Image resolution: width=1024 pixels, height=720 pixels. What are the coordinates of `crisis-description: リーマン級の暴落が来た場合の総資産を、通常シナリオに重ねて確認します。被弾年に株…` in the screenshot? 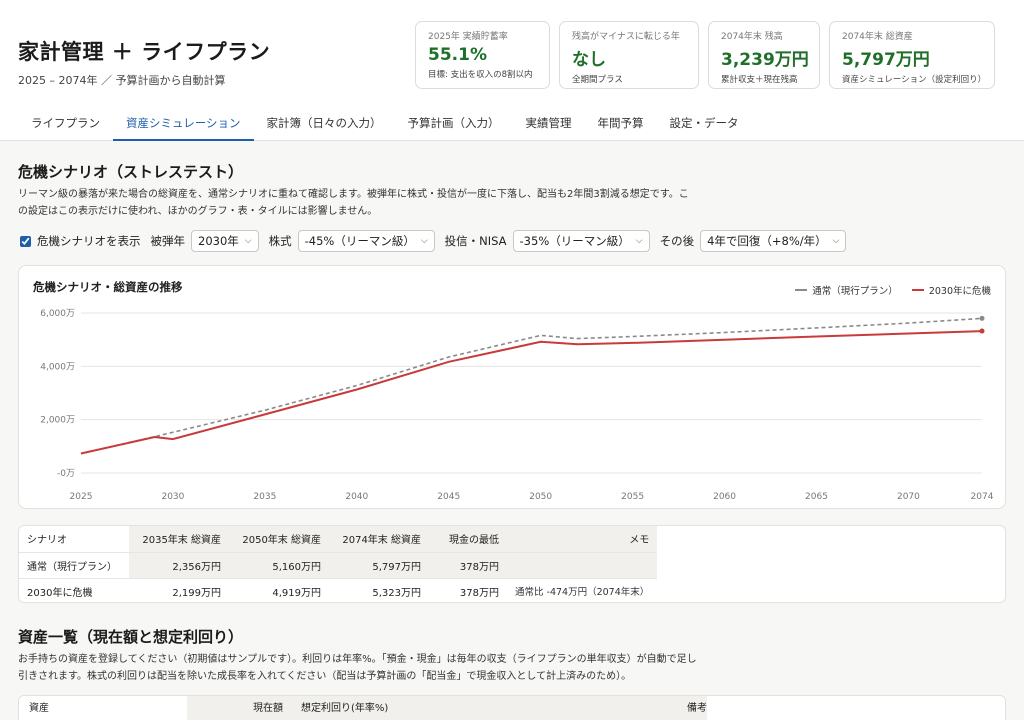 It's located at (378, 203).